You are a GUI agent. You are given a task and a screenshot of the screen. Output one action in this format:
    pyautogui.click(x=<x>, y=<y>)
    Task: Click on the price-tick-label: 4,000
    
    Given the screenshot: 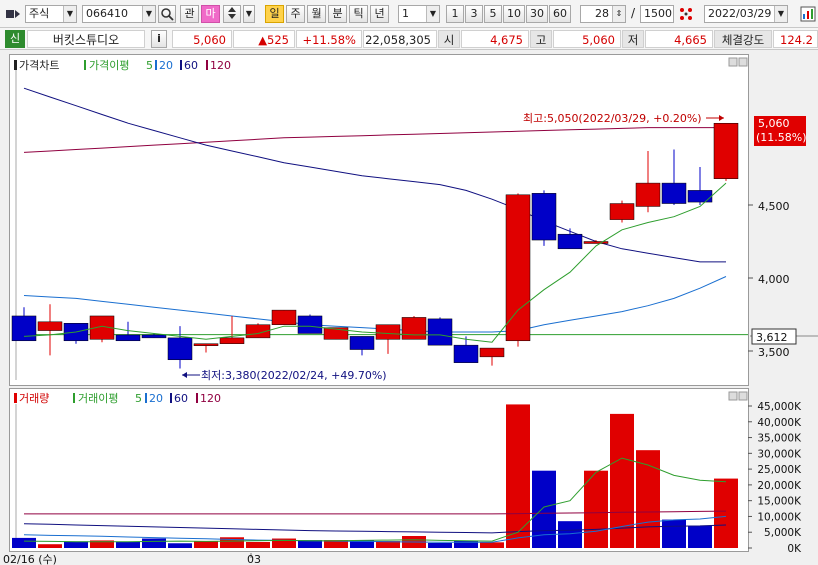 What is the action you would take?
    pyautogui.click(x=774, y=279)
    